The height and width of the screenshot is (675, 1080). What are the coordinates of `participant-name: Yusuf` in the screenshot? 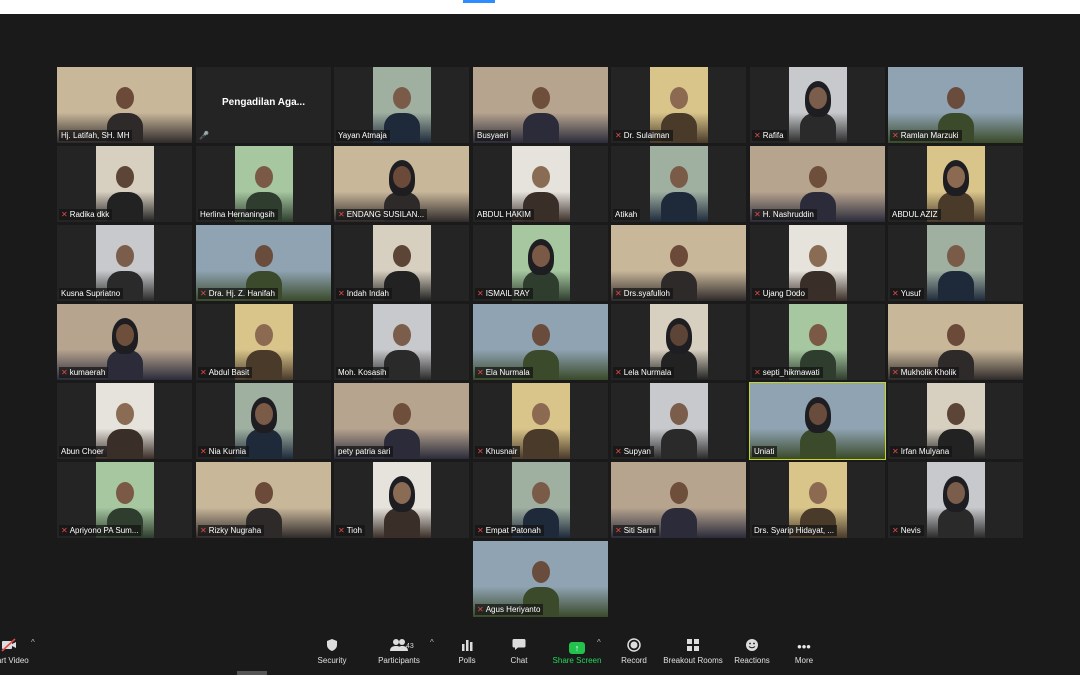 It's located at (910, 293).